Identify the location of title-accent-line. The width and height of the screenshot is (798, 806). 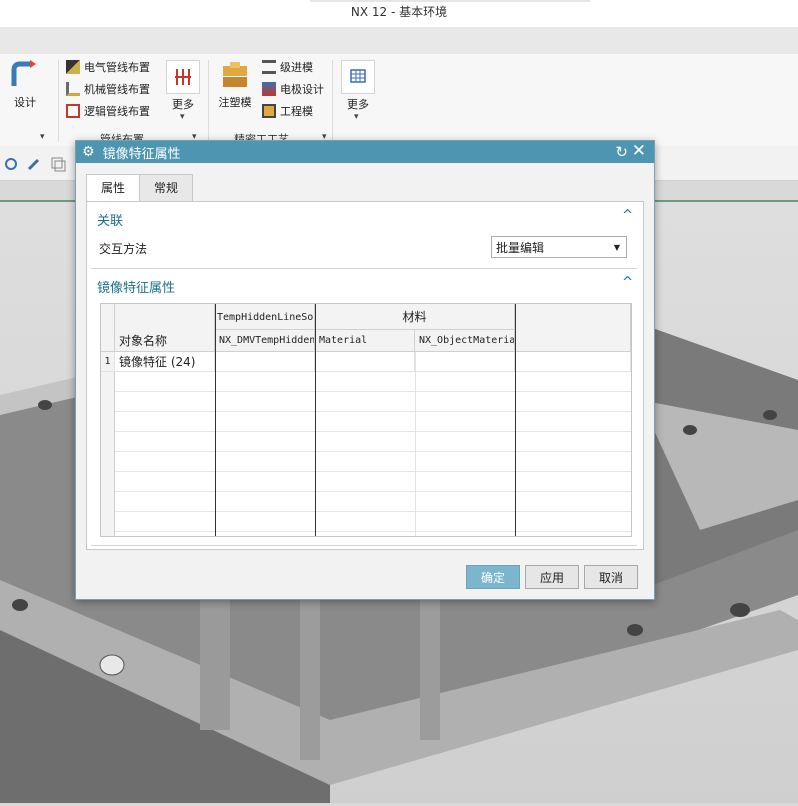
(450, 1).